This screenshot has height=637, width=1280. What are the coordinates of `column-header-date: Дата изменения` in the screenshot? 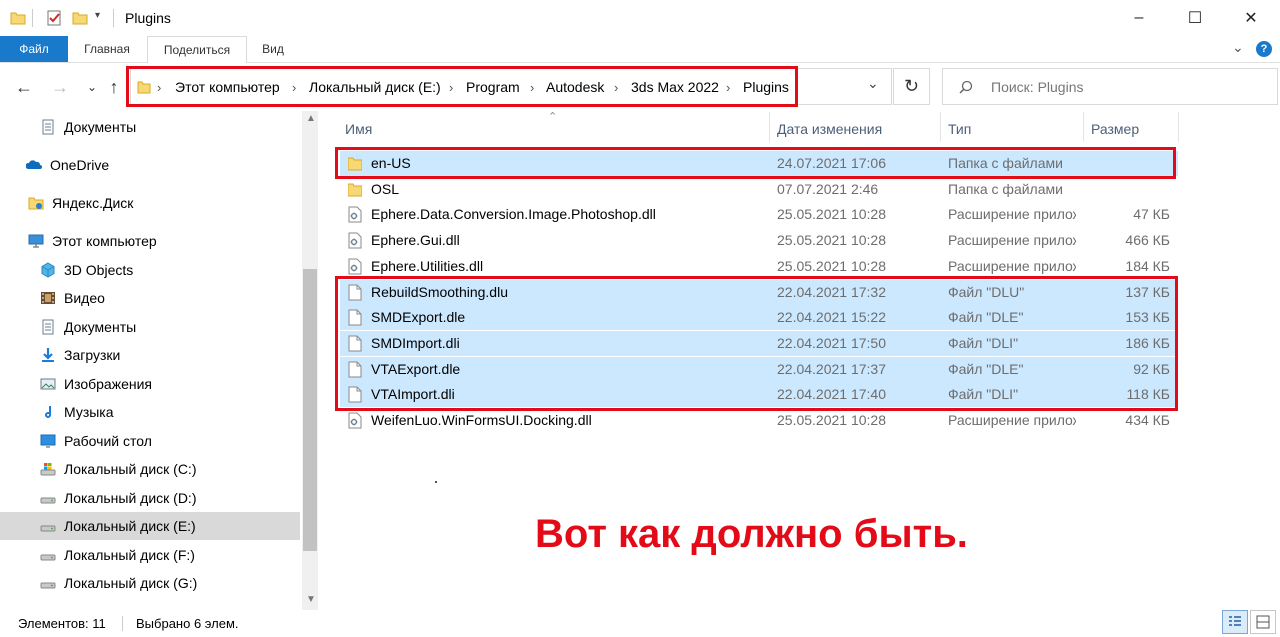 It's located at (829, 129).